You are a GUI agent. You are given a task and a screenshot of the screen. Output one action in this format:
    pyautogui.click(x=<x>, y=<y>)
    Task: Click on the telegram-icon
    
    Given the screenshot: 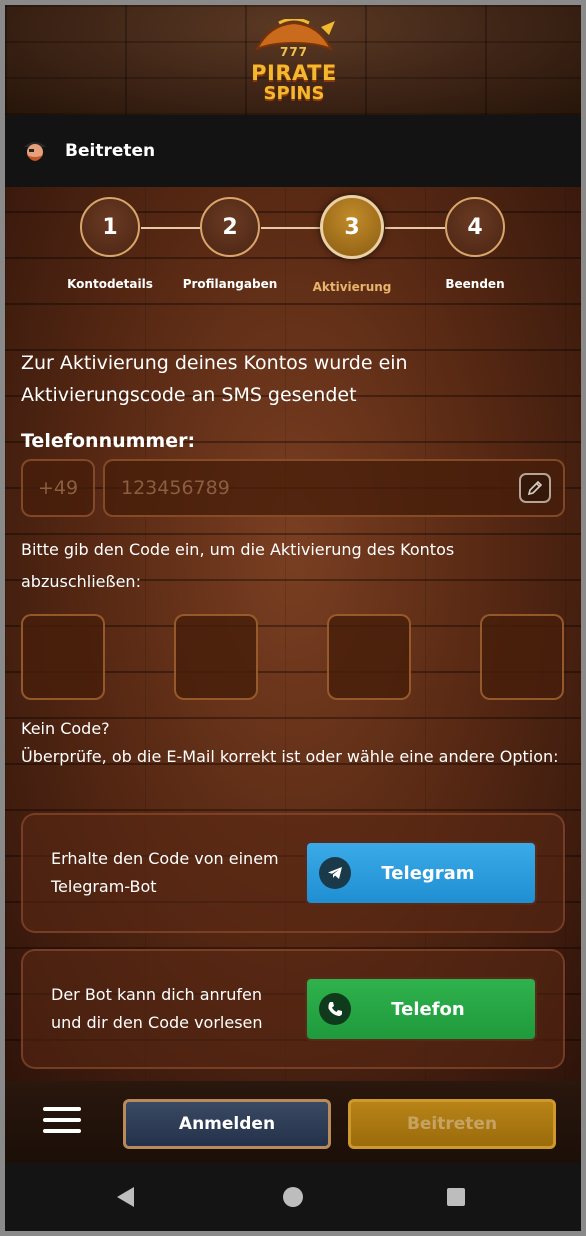 What is the action you would take?
    pyautogui.click(x=335, y=873)
    